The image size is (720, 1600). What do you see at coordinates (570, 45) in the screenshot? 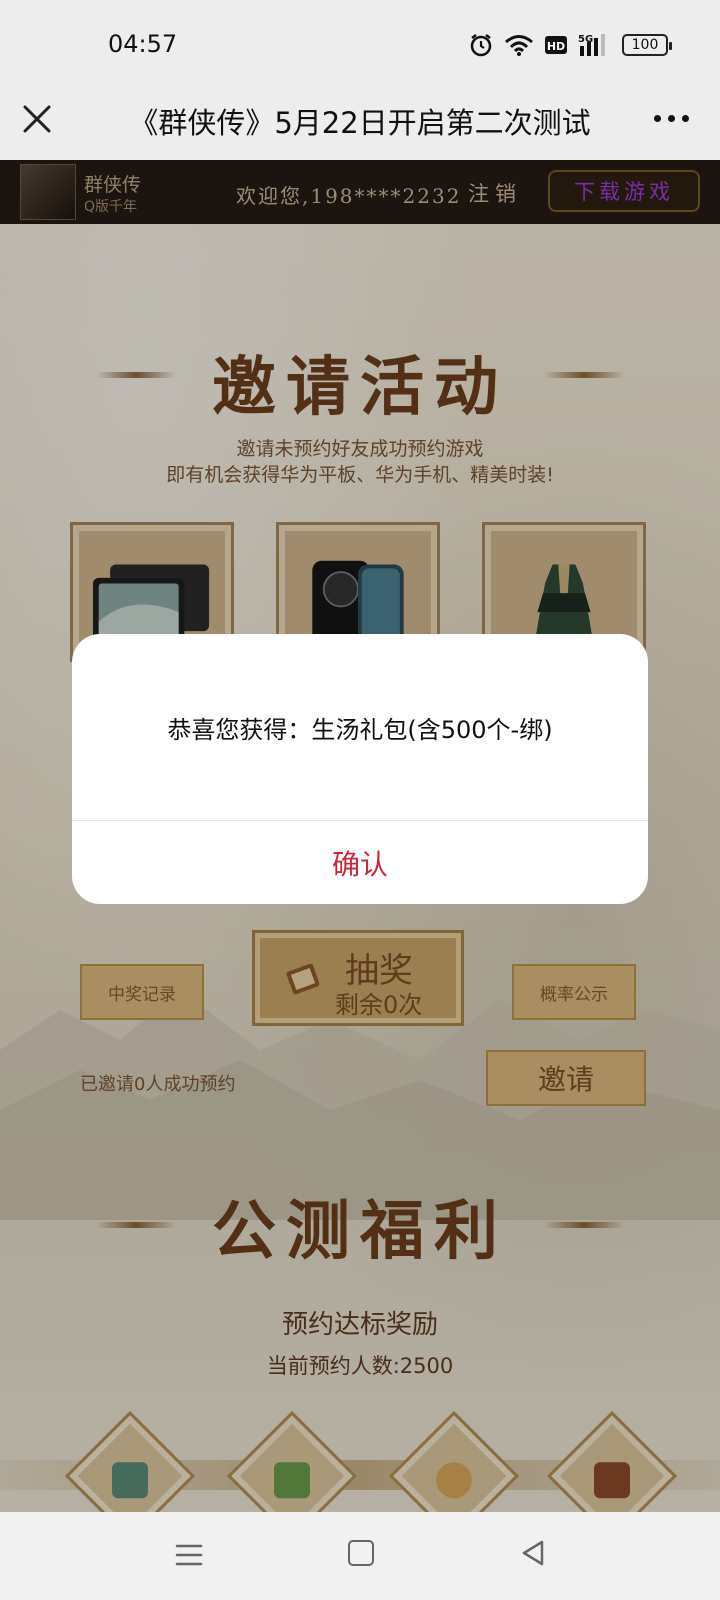
I see `status-icons: HD 5G 100` at bounding box center [570, 45].